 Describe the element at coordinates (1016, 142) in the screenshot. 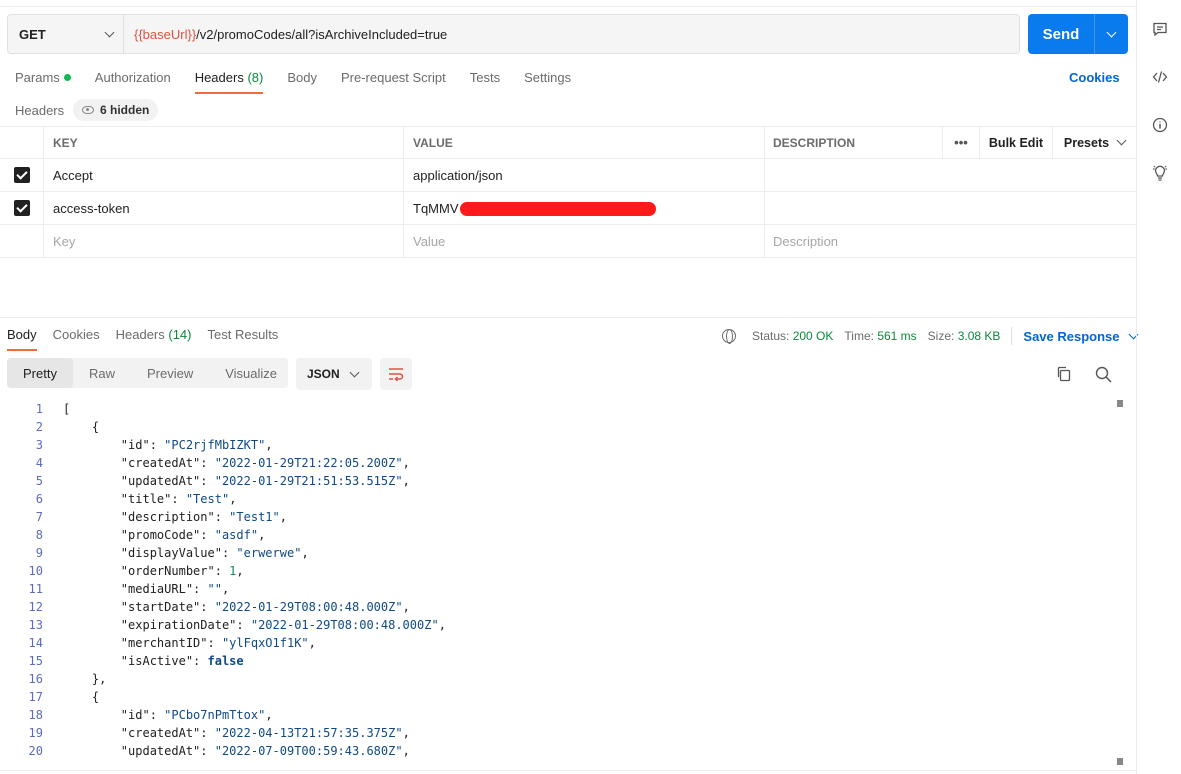

I see `bulk-edit-button: Bulk Edit` at that location.